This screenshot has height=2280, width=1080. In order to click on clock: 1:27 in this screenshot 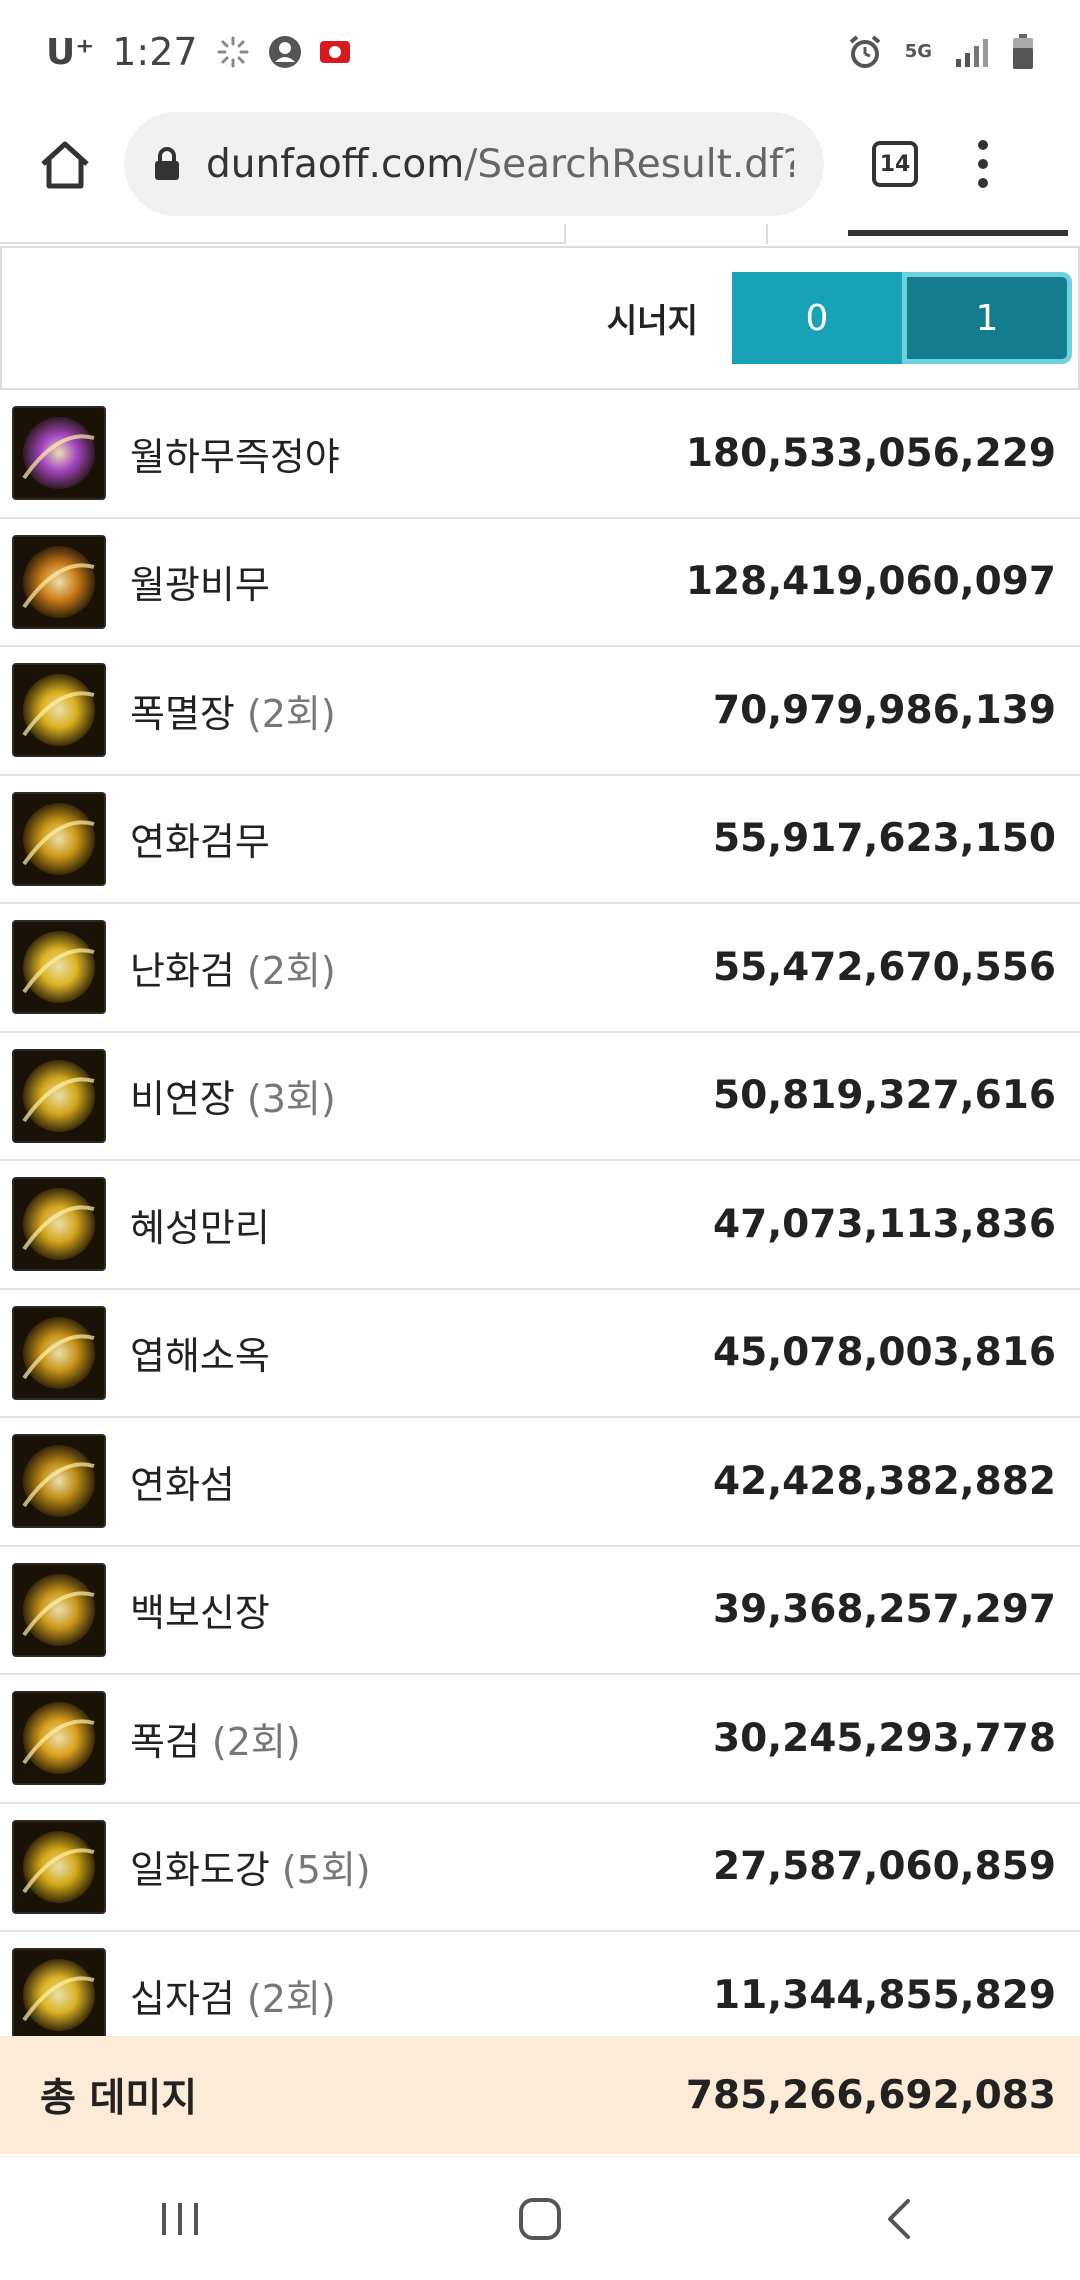, I will do `click(155, 52)`.